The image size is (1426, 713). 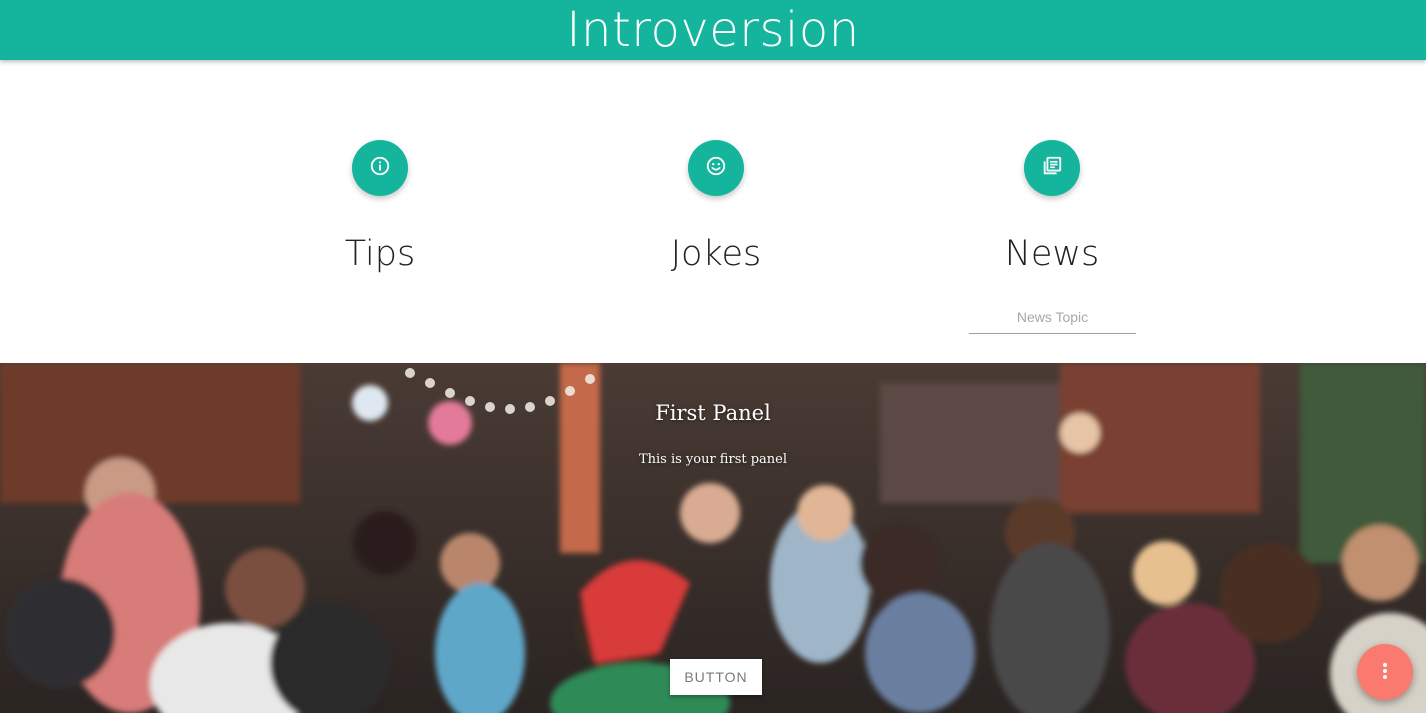 I want to click on newspaper-icon, so click(x=1052, y=168).